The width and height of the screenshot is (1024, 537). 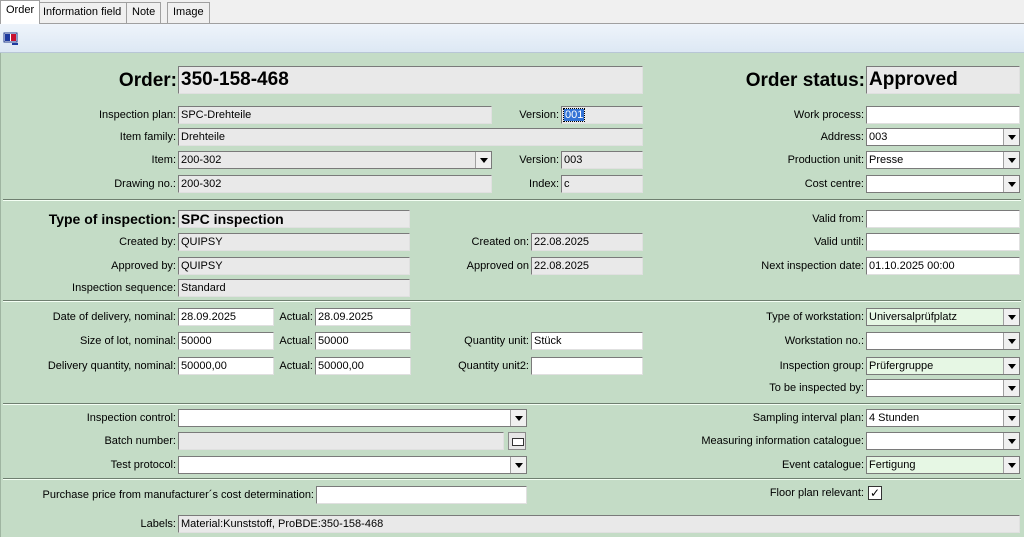 I want to click on inspection-plan-field: SPC-Drehteile, so click(x=335, y=115).